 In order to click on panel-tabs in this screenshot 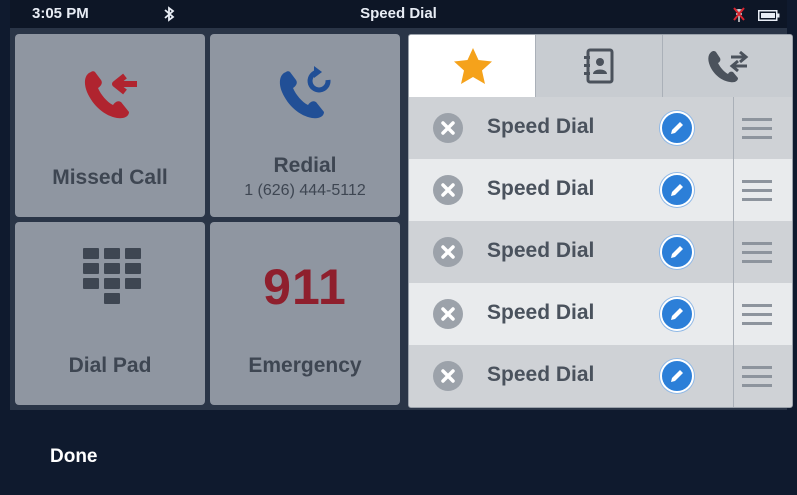, I will do `click(600, 66)`.